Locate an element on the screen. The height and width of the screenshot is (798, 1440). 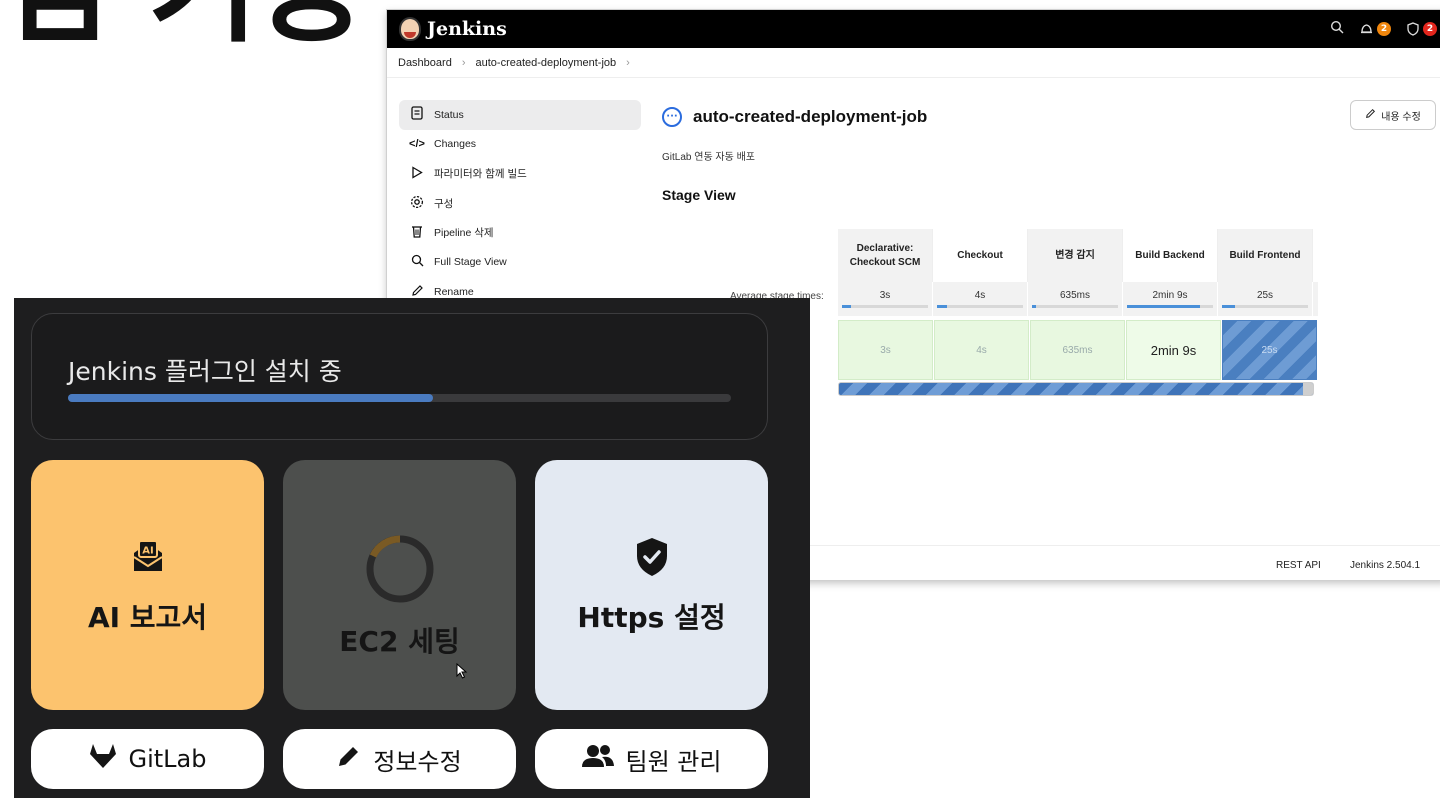
ai-report-label: AI 보고서 is located at coordinates (147, 617).